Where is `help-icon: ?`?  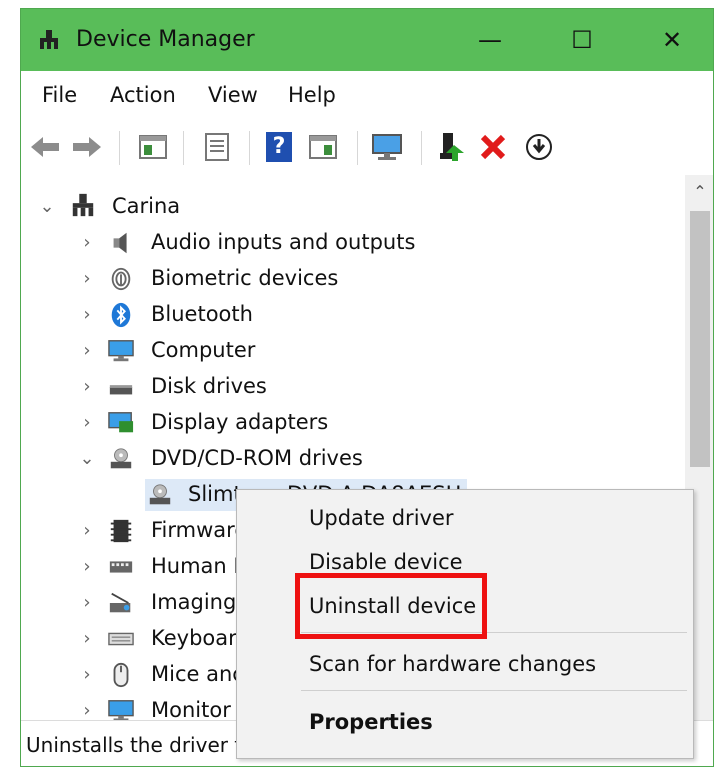
help-icon: ? is located at coordinates (279, 147).